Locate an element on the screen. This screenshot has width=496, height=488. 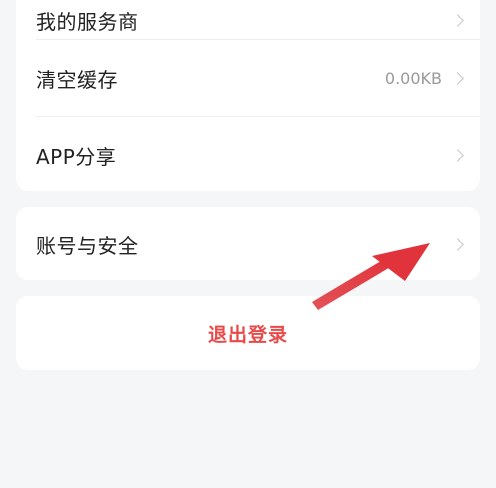
settings-item-label: 清空缓存 is located at coordinates (77, 79).